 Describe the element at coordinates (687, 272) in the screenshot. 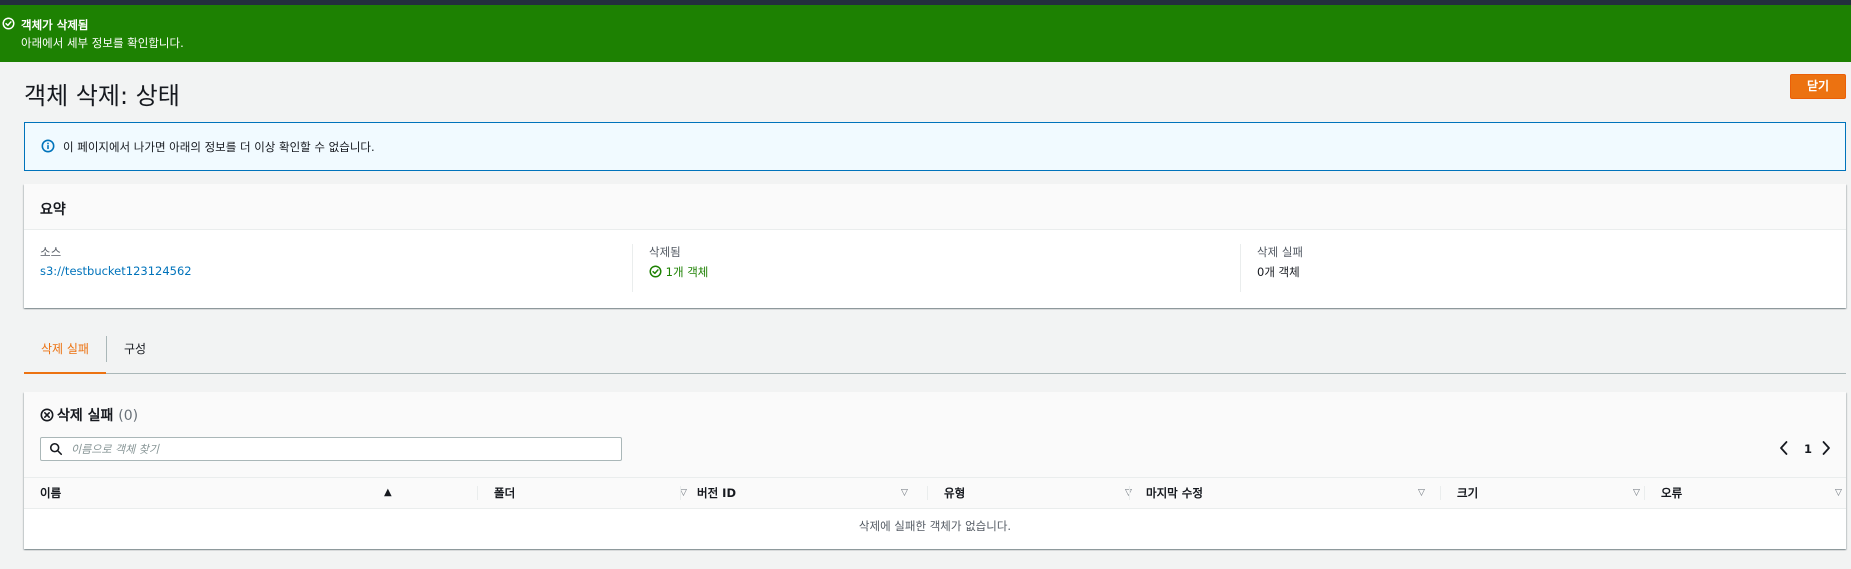

I see `deleted-count: 1개 객체` at that location.